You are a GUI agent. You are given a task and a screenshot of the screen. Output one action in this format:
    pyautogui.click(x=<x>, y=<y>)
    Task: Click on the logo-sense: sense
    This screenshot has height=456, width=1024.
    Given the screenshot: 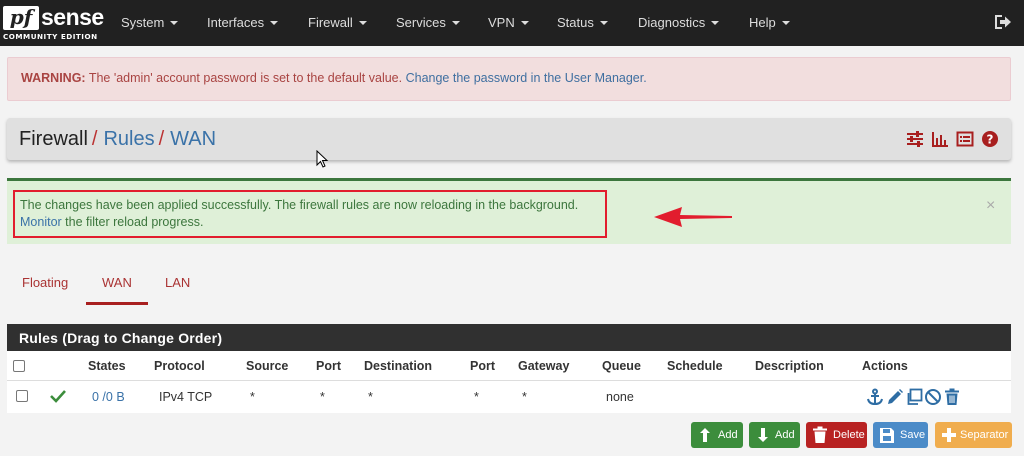 What is the action you would take?
    pyautogui.click(x=72, y=17)
    